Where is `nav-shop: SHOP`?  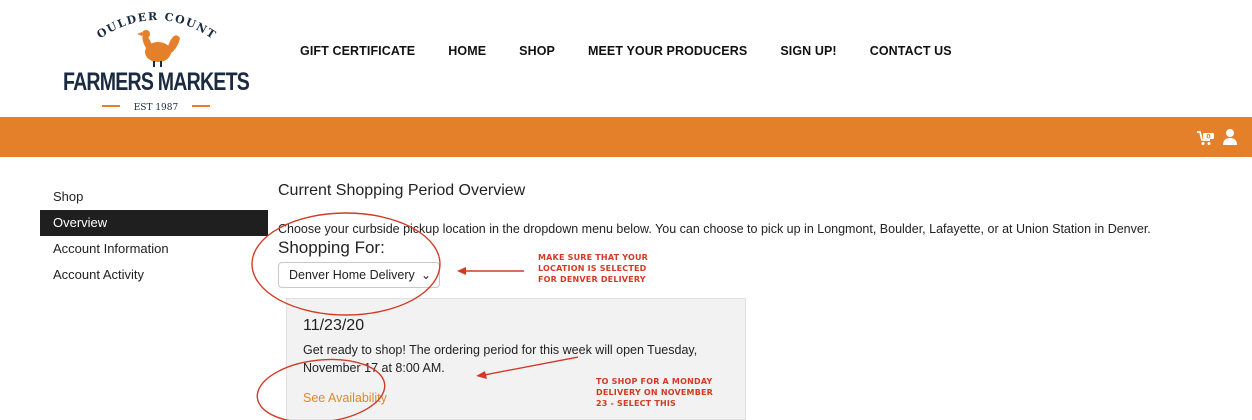
nav-shop: SHOP is located at coordinates (537, 51).